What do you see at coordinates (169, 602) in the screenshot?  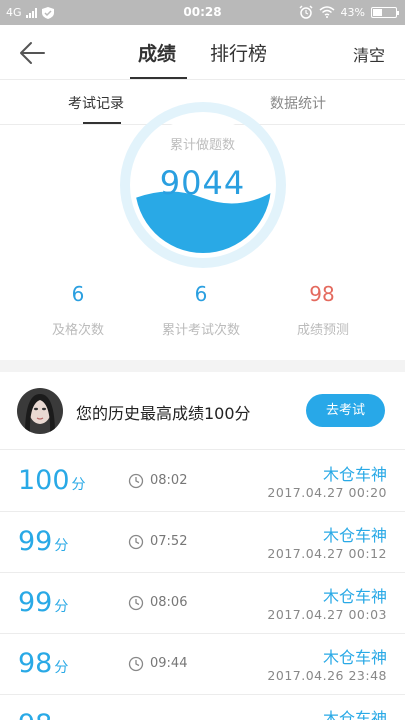 I see `record-duration: 08:06` at bounding box center [169, 602].